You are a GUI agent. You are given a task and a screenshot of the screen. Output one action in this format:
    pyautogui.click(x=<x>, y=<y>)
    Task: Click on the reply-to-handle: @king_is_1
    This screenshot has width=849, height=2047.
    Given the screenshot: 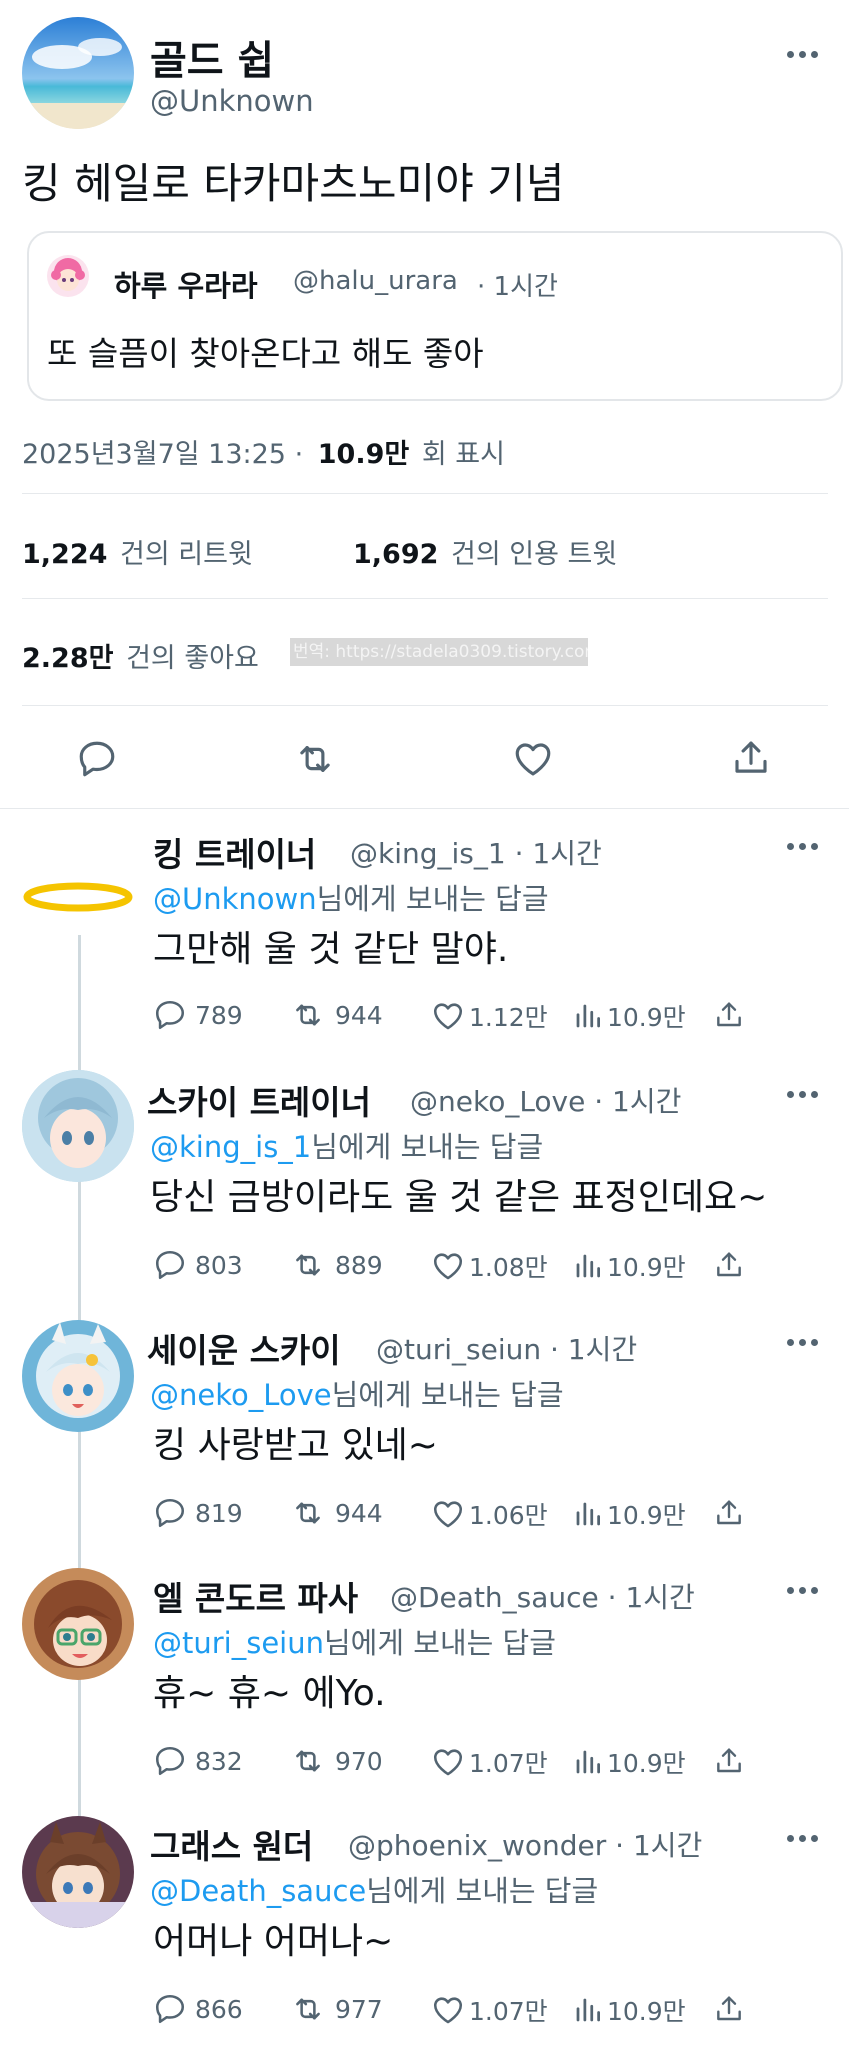 What is the action you would take?
    pyautogui.click(x=230, y=1147)
    